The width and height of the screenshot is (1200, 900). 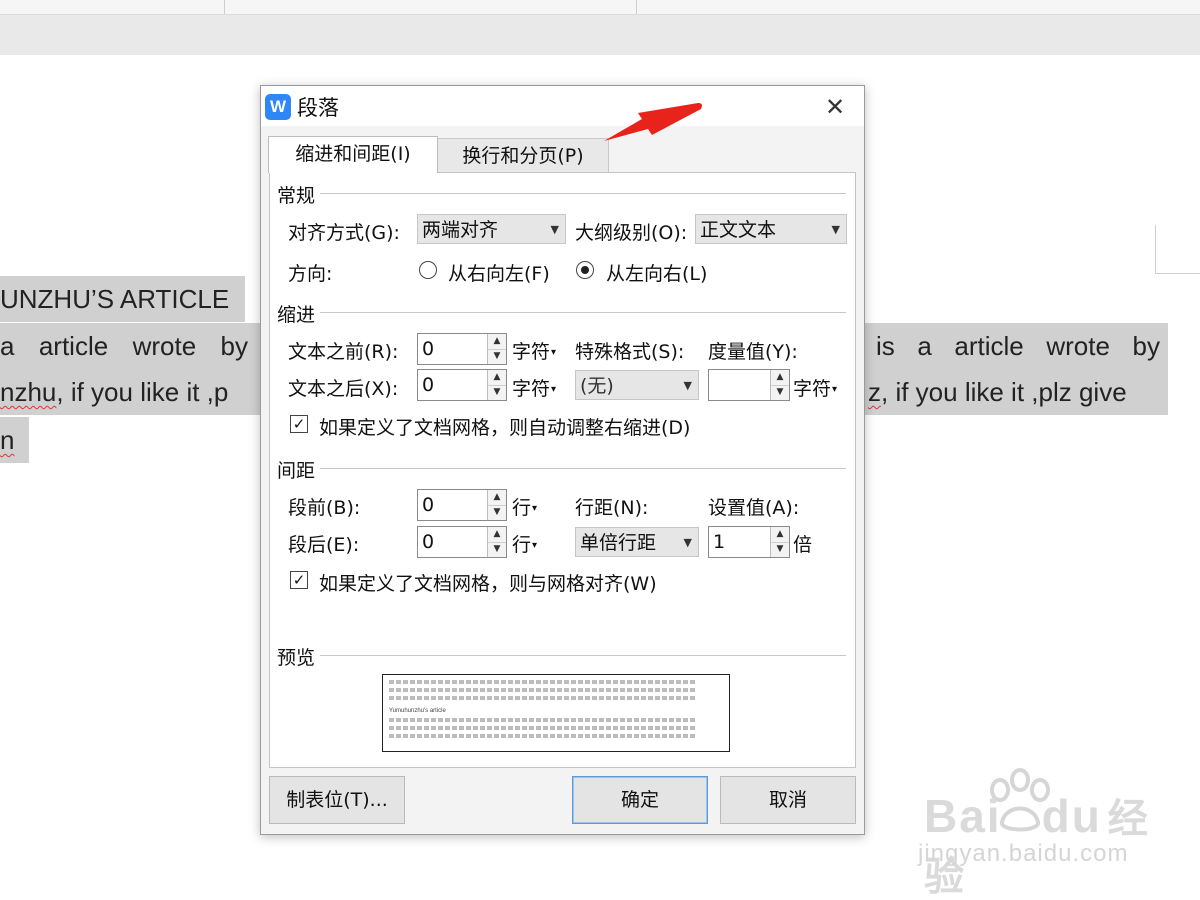 What do you see at coordinates (1004, 392) in the screenshot?
I see `doc-text-run: , if you like it ,plz give` at bounding box center [1004, 392].